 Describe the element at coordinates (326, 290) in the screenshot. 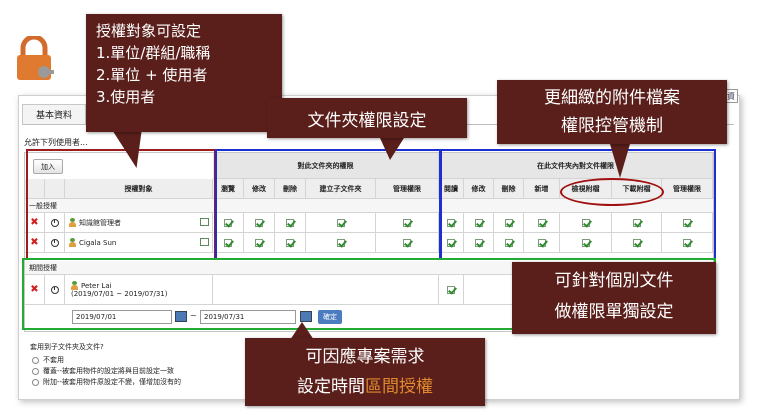

I see `period-folder-cells` at that location.